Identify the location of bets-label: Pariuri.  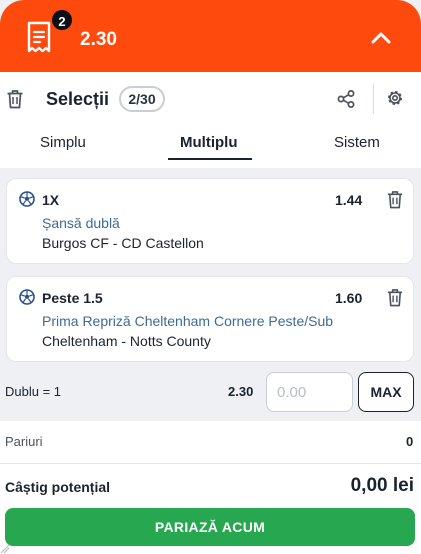
(24, 441).